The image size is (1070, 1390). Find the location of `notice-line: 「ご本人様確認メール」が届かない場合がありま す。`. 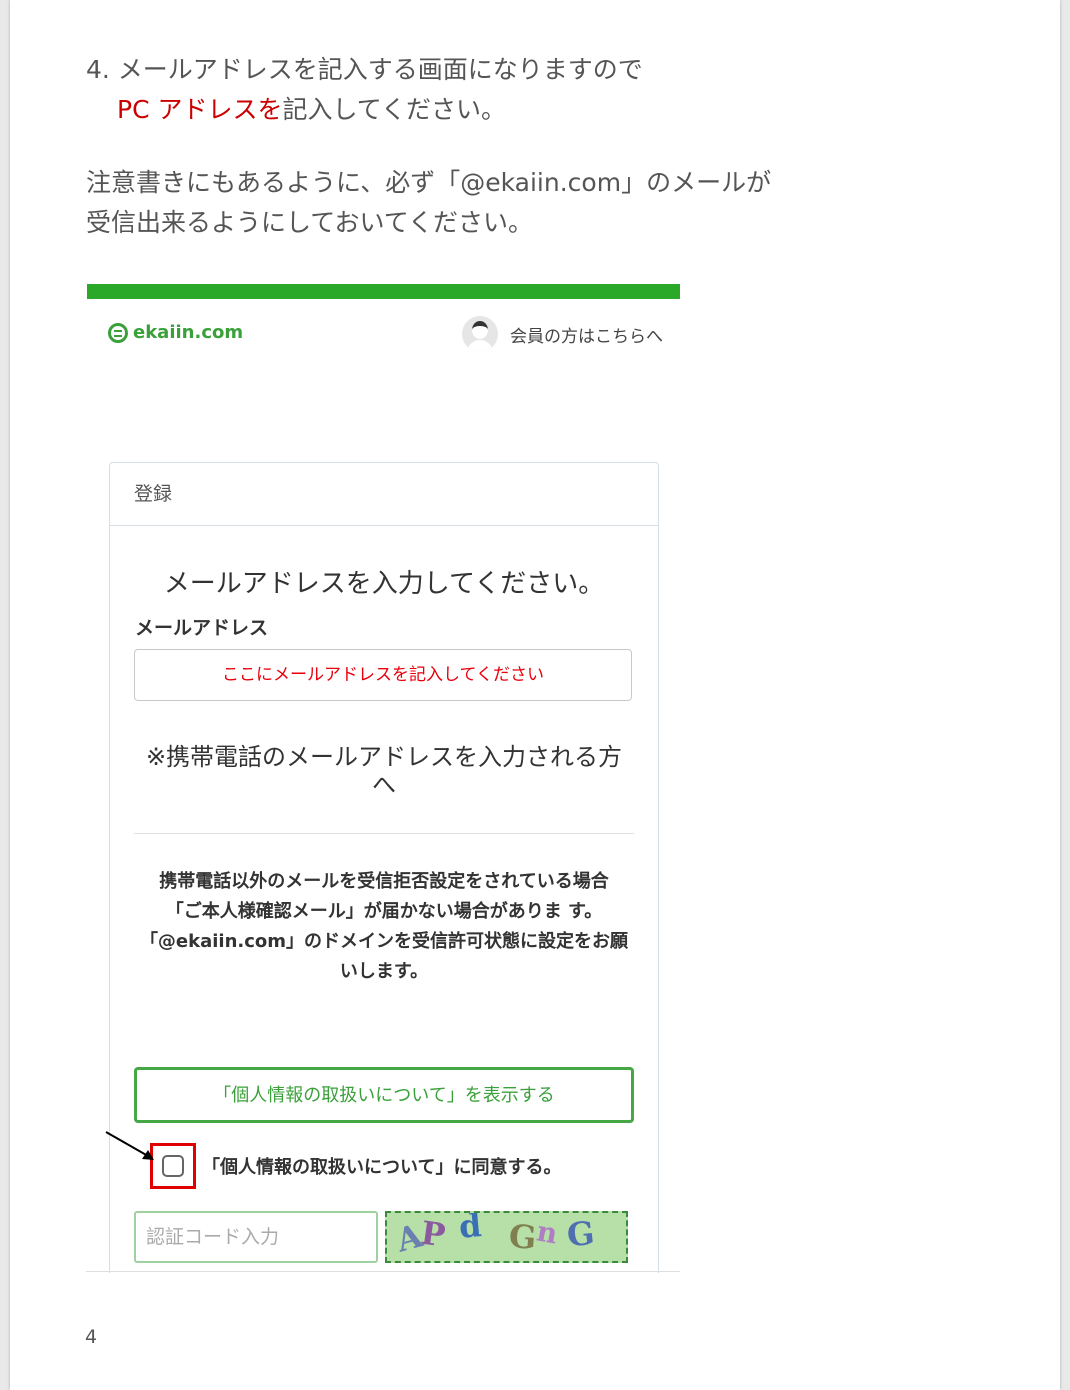

notice-line: 「ご本人様確認メール」が届かない場合がありま す。 is located at coordinates (384, 911).